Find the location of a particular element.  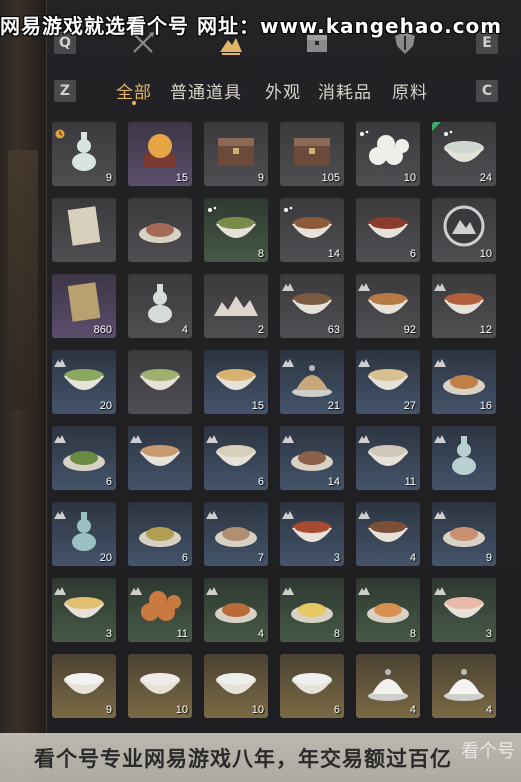

tab-consumables: 消耗品 is located at coordinates (345, 90).